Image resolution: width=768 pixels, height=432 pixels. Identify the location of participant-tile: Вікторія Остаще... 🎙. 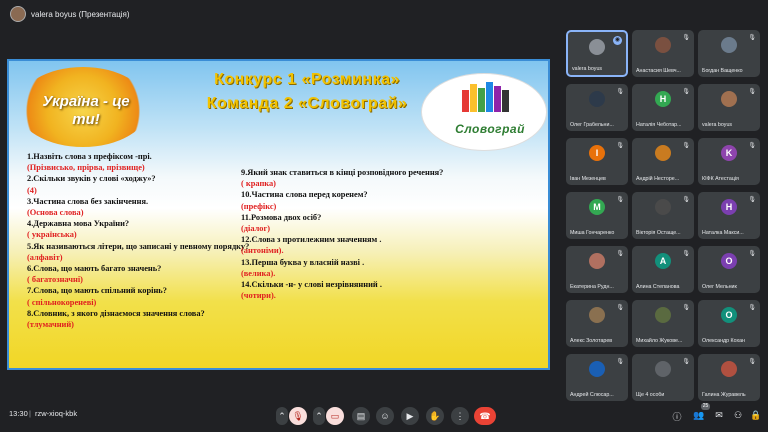
(663, 215).